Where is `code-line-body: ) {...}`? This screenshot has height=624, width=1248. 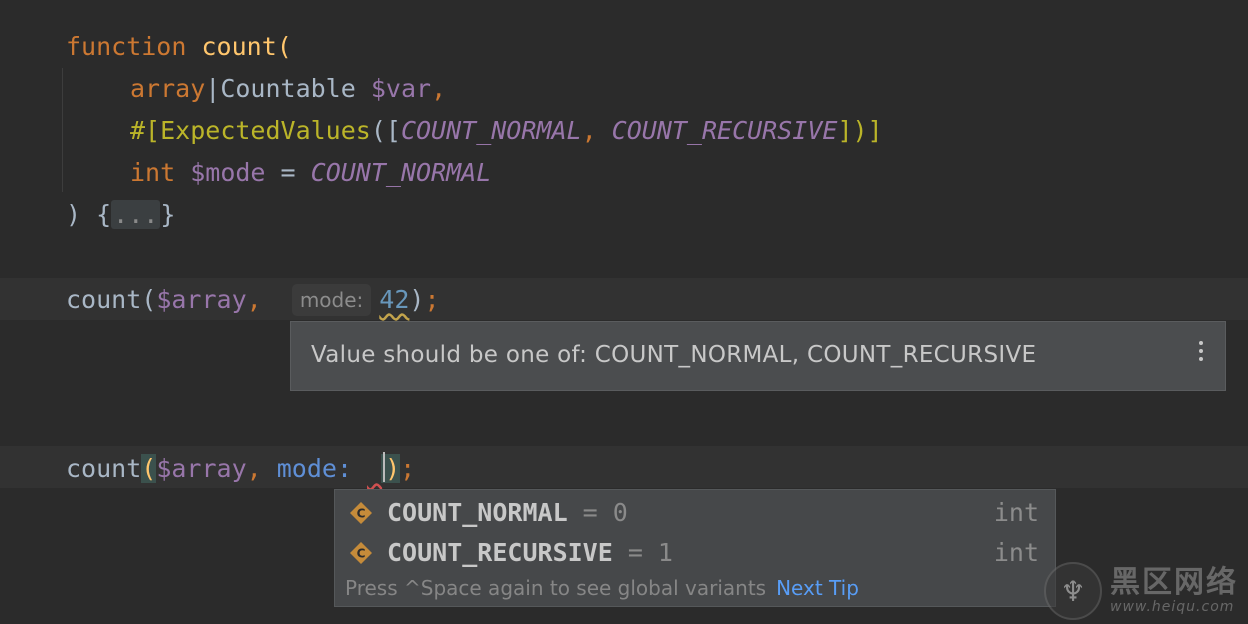 code-line-body: ) {...} is located at coordinates (120, 215).